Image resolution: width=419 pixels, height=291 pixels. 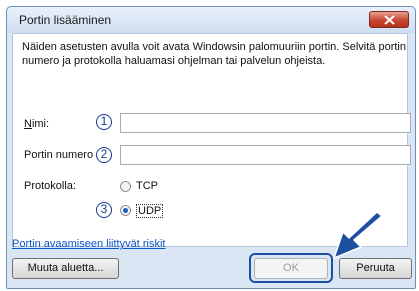 What do you see at coordinates (50, 186) in the screenshot?
I see `protocol-label: Protokolla:` at bounding box center [50, 186].